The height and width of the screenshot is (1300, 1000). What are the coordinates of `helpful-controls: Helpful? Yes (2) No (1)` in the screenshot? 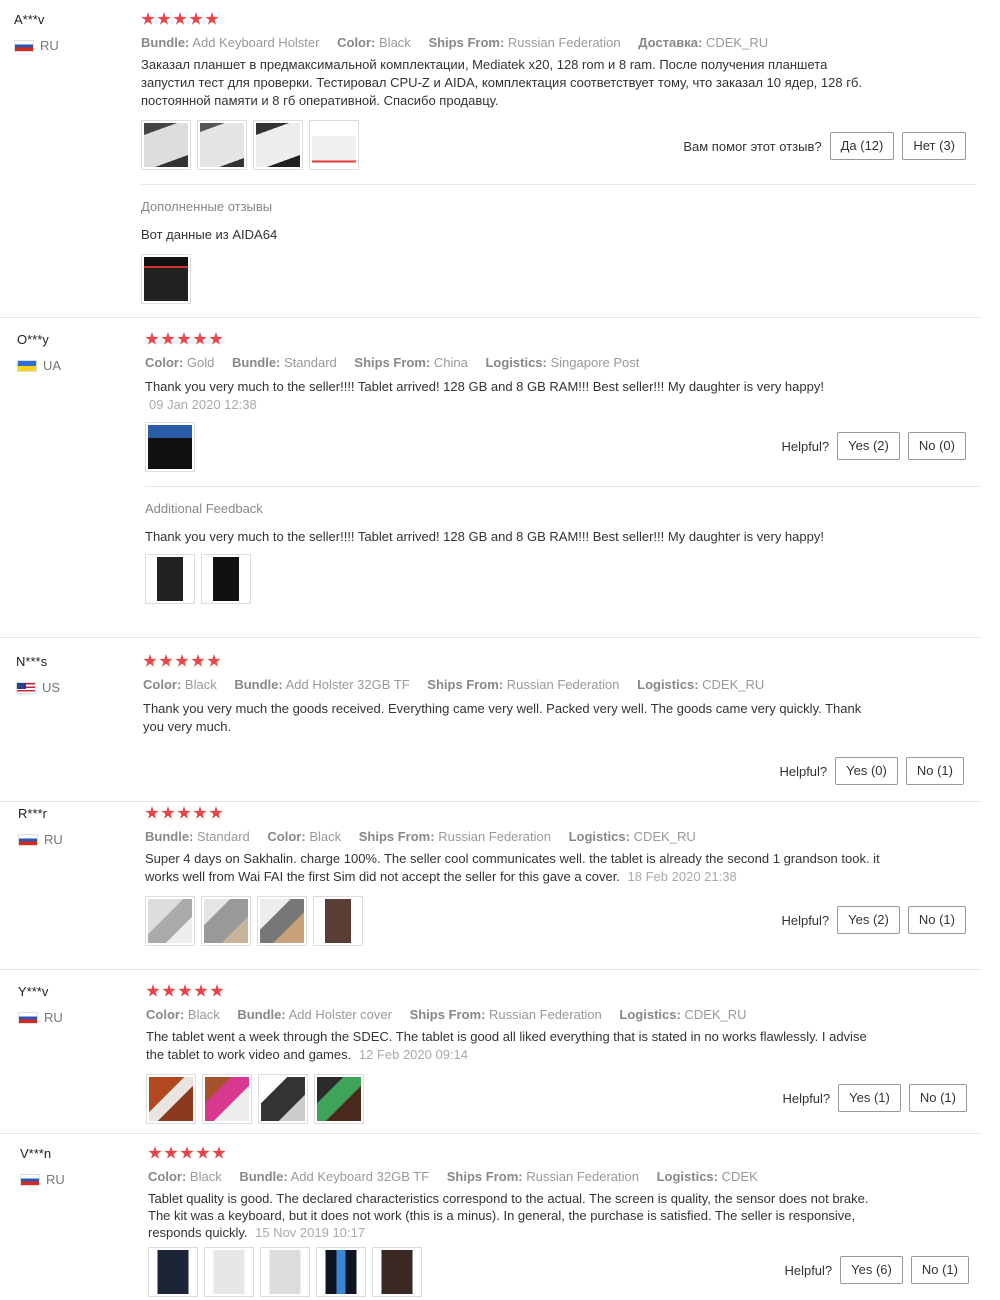 It's located at (873, 920).